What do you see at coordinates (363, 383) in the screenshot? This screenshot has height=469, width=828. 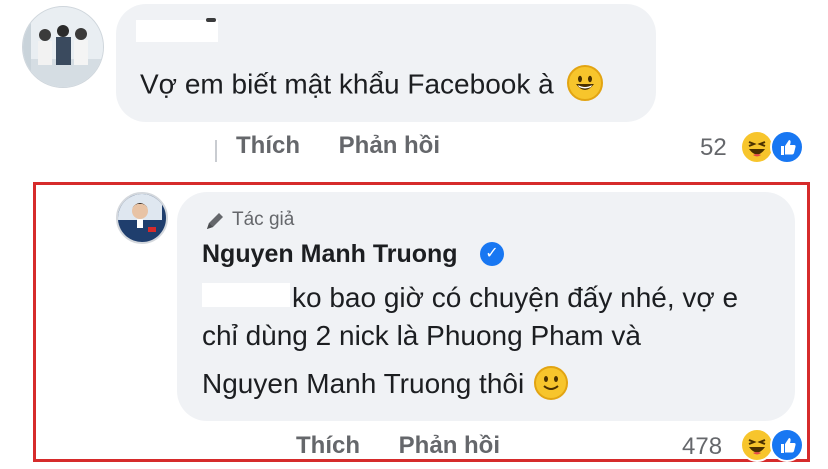 I see `reply-text-line-3-body: Nguyen Manh Truong thôi` at bounding box center [363, 383].